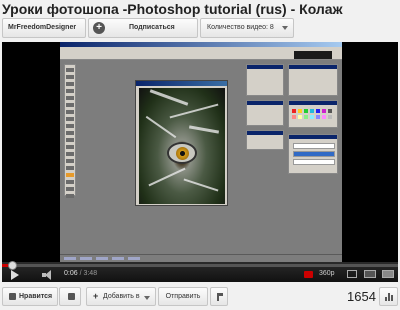 This screenshot has width=400, height=310. I want to click on progress-handle, so click(12, 265).